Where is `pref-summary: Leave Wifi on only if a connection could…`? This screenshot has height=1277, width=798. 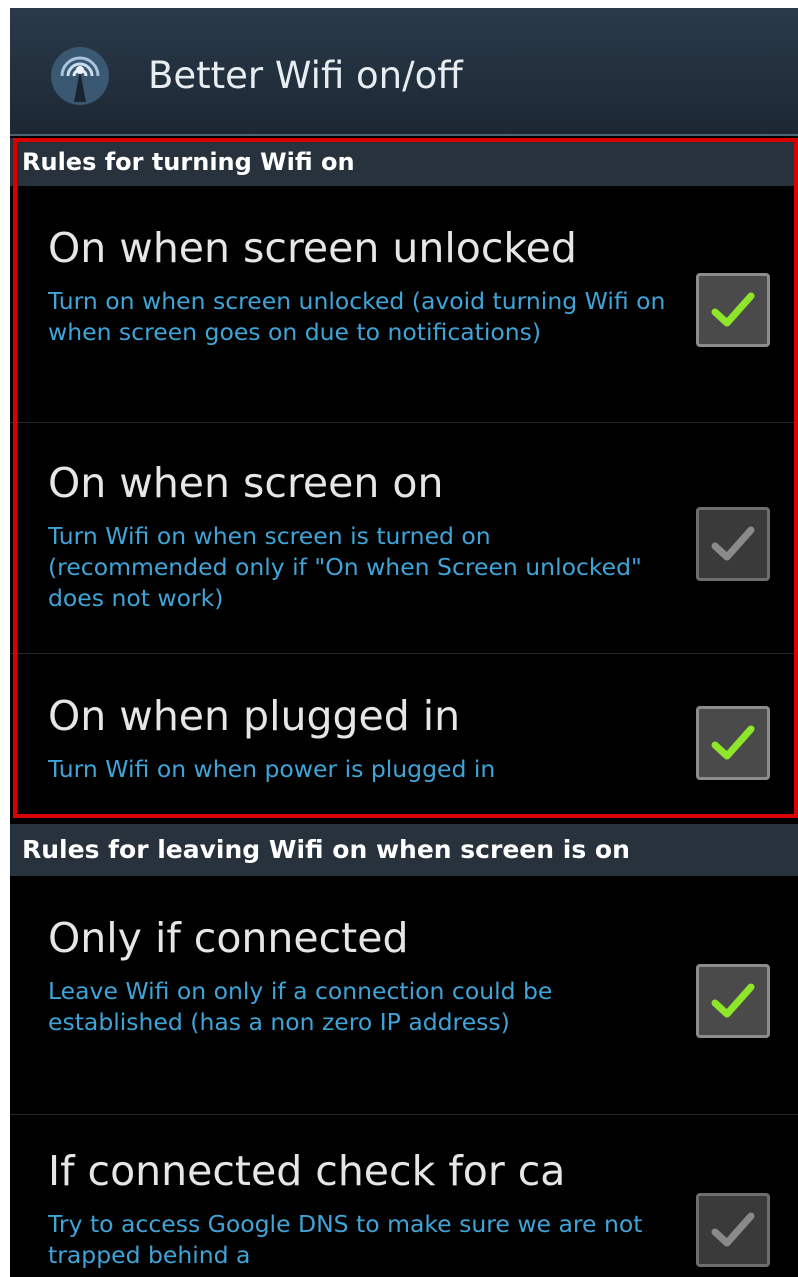
pref-summary: Leave Wifi on only if a connection could… is located at coordinates (300, 1006).